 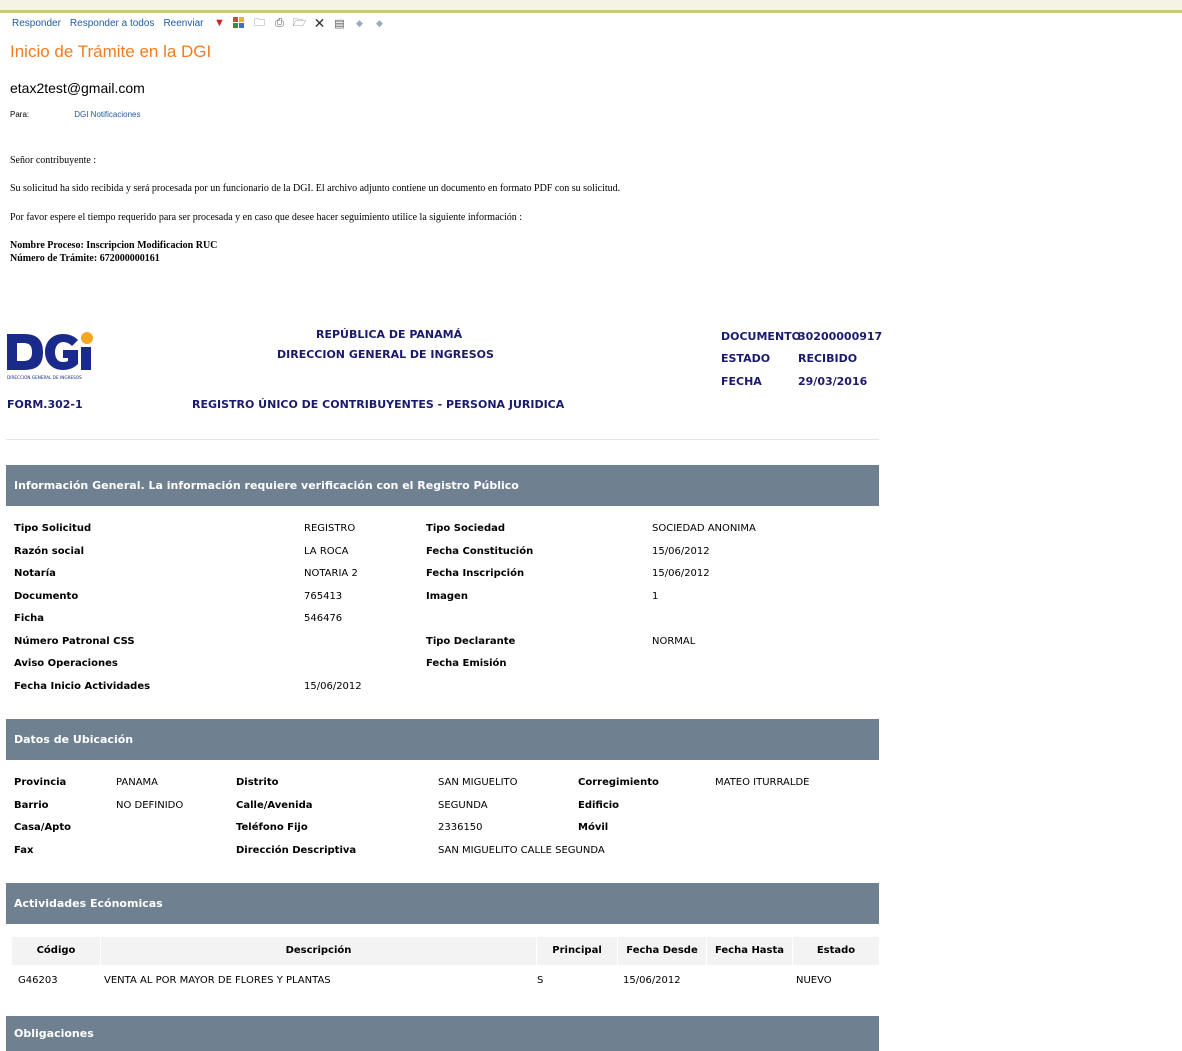 What do you see at coordinates (46, 596) in the screenshot?
I see `field-label: Documento` at bounding box center [46, 596].